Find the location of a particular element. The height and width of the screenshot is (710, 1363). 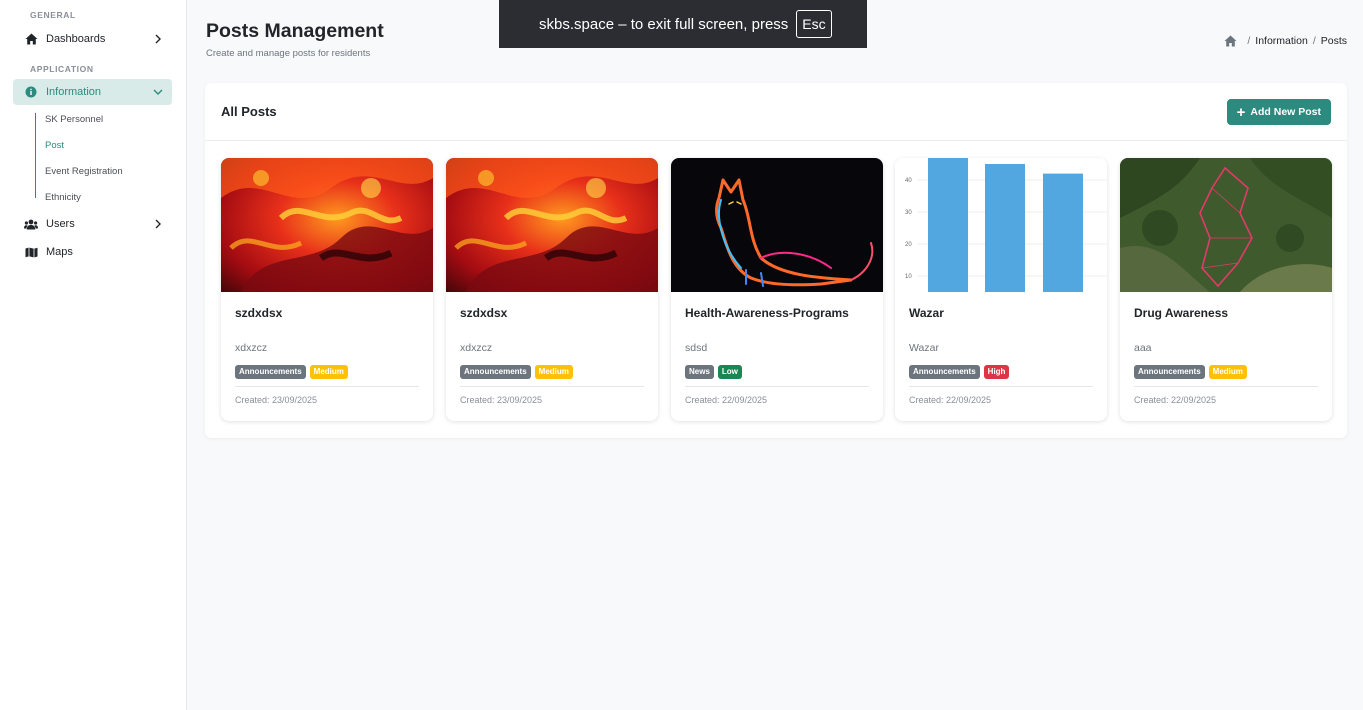

breadcrumb-posts: Posts is located at coordinates (1333, 41).